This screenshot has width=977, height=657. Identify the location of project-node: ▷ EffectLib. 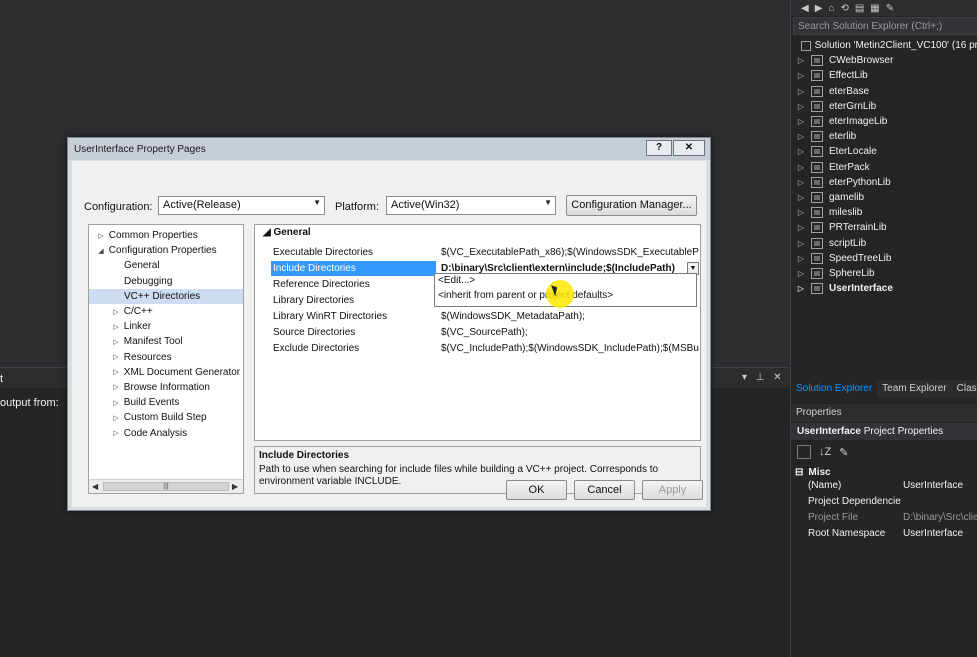
(884, 75).